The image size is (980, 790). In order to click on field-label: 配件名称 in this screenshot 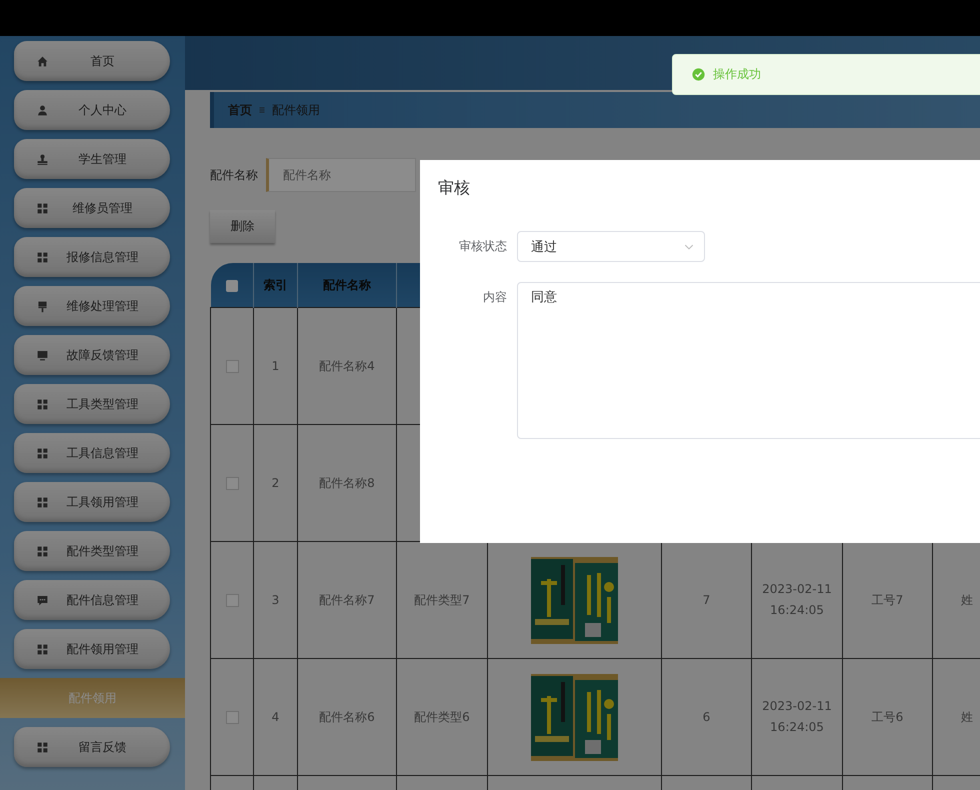, I will do `click(234, 175)`.